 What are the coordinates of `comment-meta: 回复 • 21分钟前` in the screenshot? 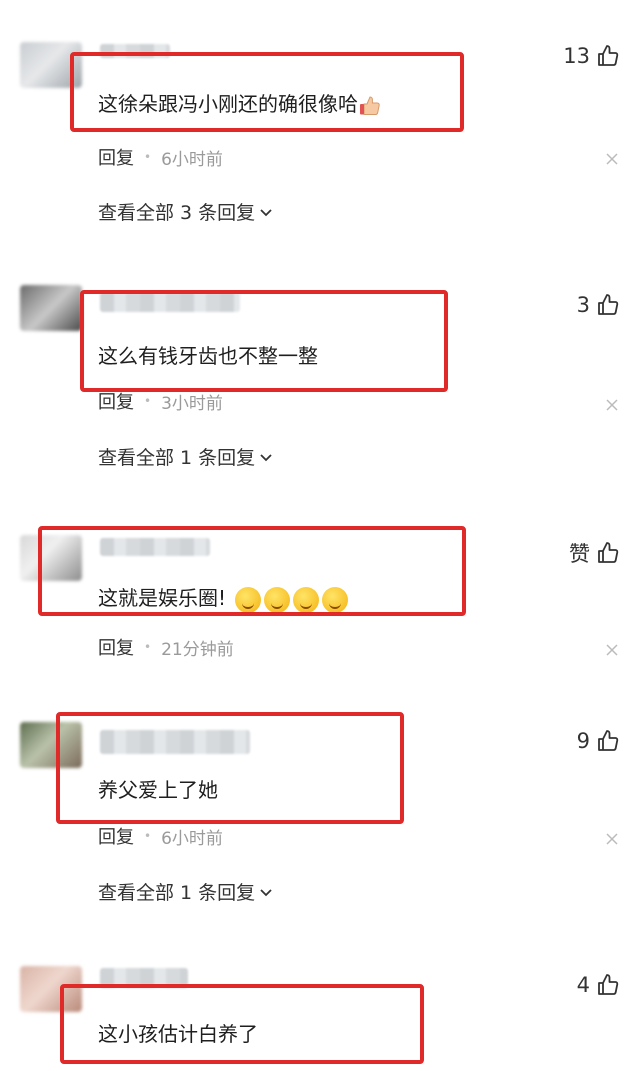 It's located at (166, 647).